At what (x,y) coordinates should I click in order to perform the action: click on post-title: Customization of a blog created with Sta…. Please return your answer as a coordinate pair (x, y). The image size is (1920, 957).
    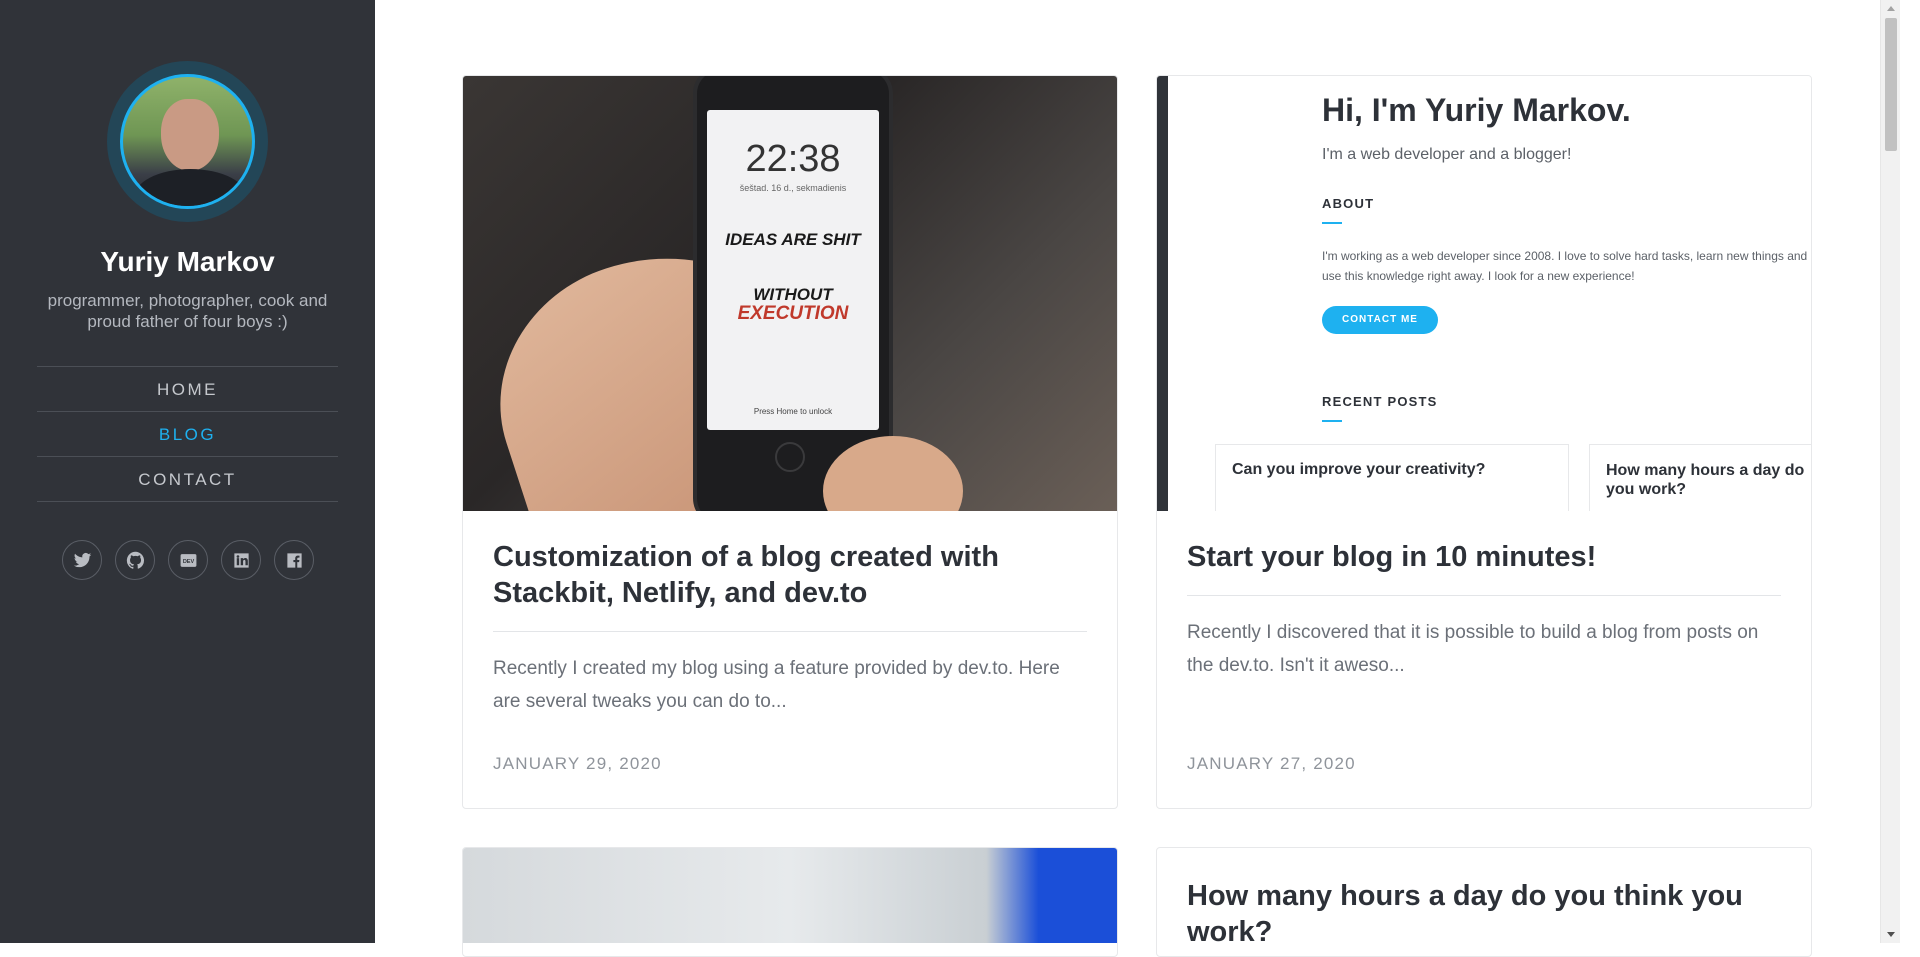
    Looking at the image, I should click on (790, 585).